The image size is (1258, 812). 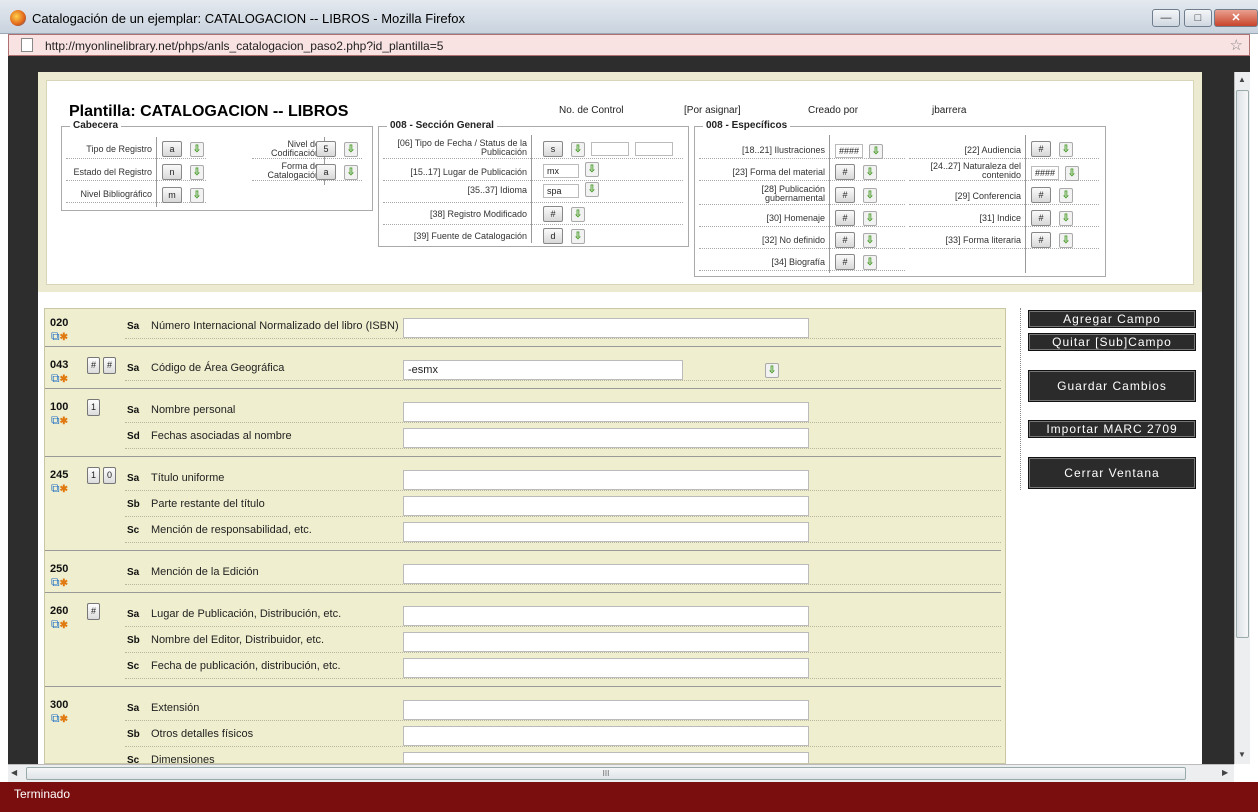 What do you see at coordinates (14, 772) in the screenshot?
I see `scroll-left-icon: ◀` at bounding box center [14, 772].